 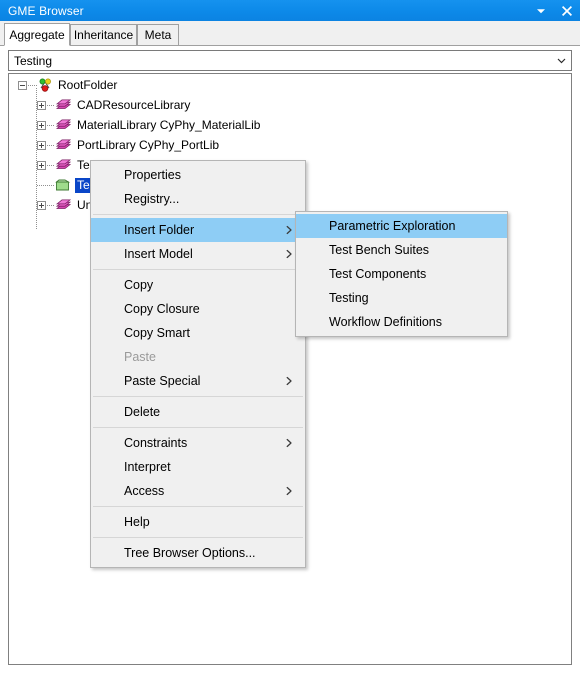 What do you see at coordinates (198, 285) in the screenshot?
I see `context-menu-item-copy: Copy` at bounding box center [198, 285].